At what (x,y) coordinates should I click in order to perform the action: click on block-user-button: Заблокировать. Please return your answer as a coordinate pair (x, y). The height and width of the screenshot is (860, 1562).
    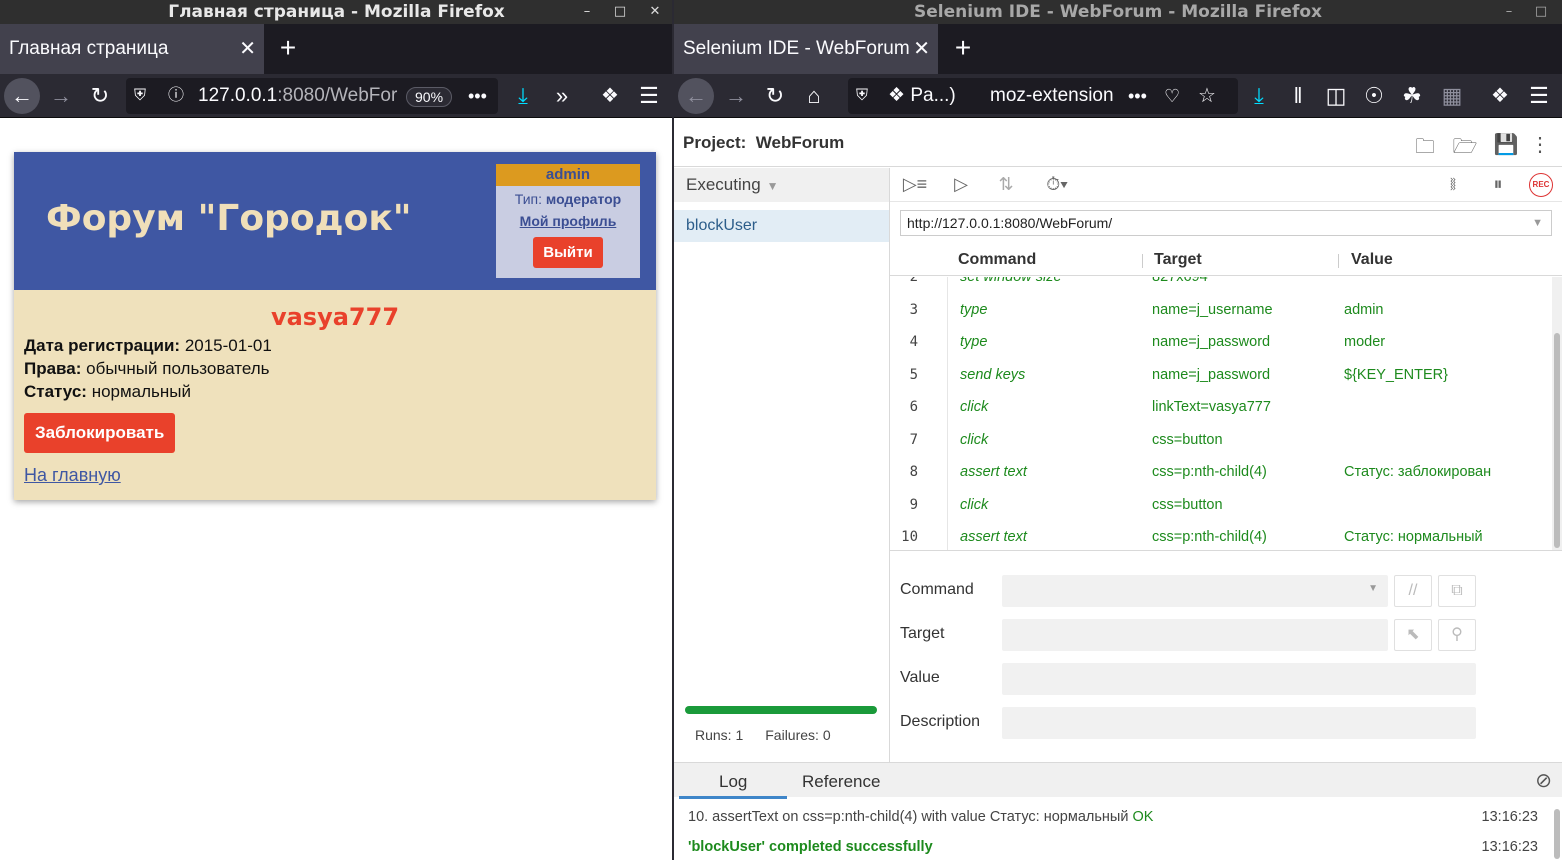
    Looking at the image, I should click on (100, 433).